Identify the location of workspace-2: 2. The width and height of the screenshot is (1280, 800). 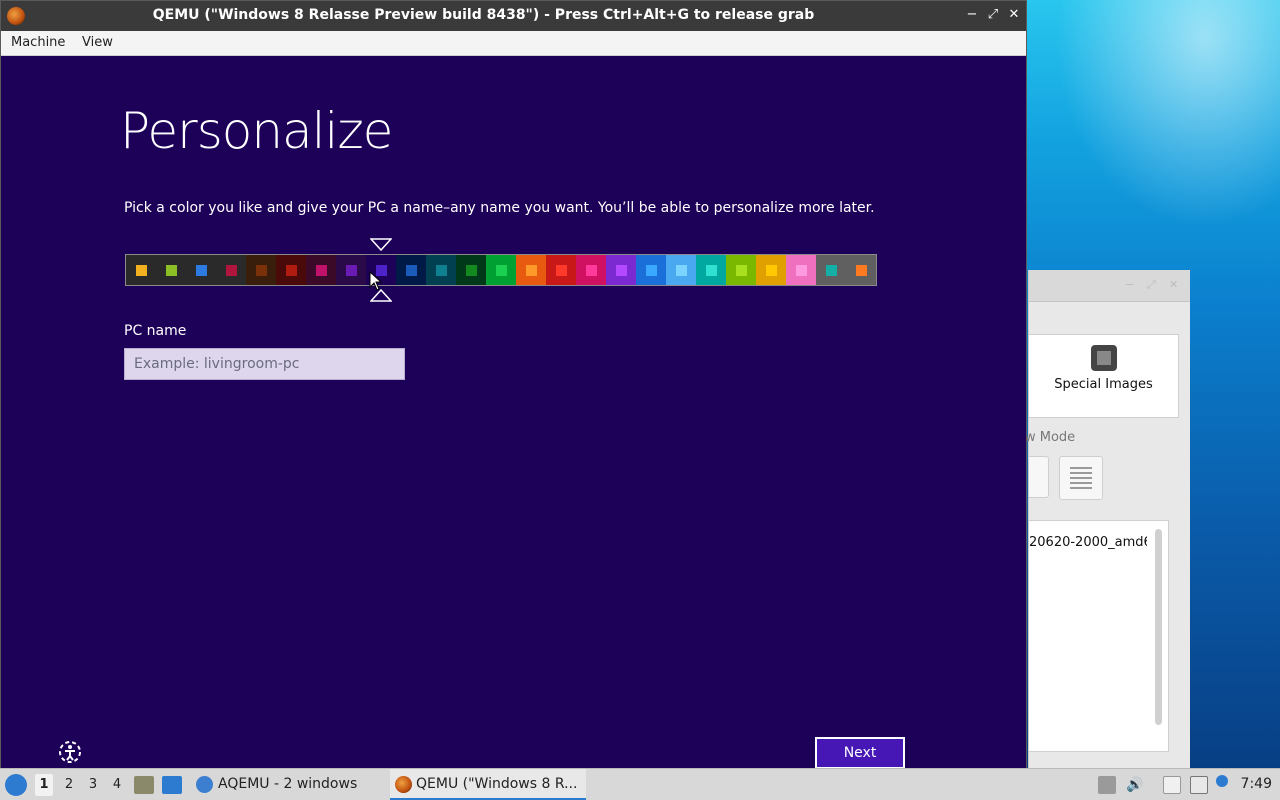
(69, 784).